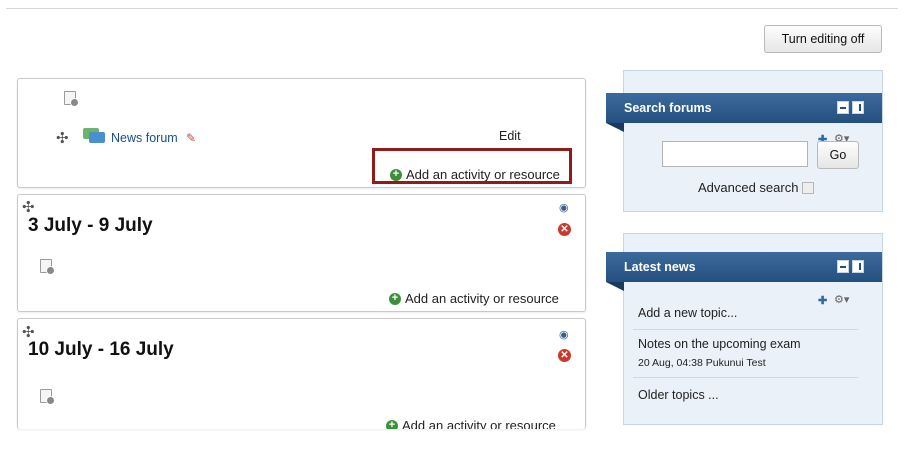 This screenshot has width=904, height=459. I want to click on move-block-icon: ✚, so click(822, 300).